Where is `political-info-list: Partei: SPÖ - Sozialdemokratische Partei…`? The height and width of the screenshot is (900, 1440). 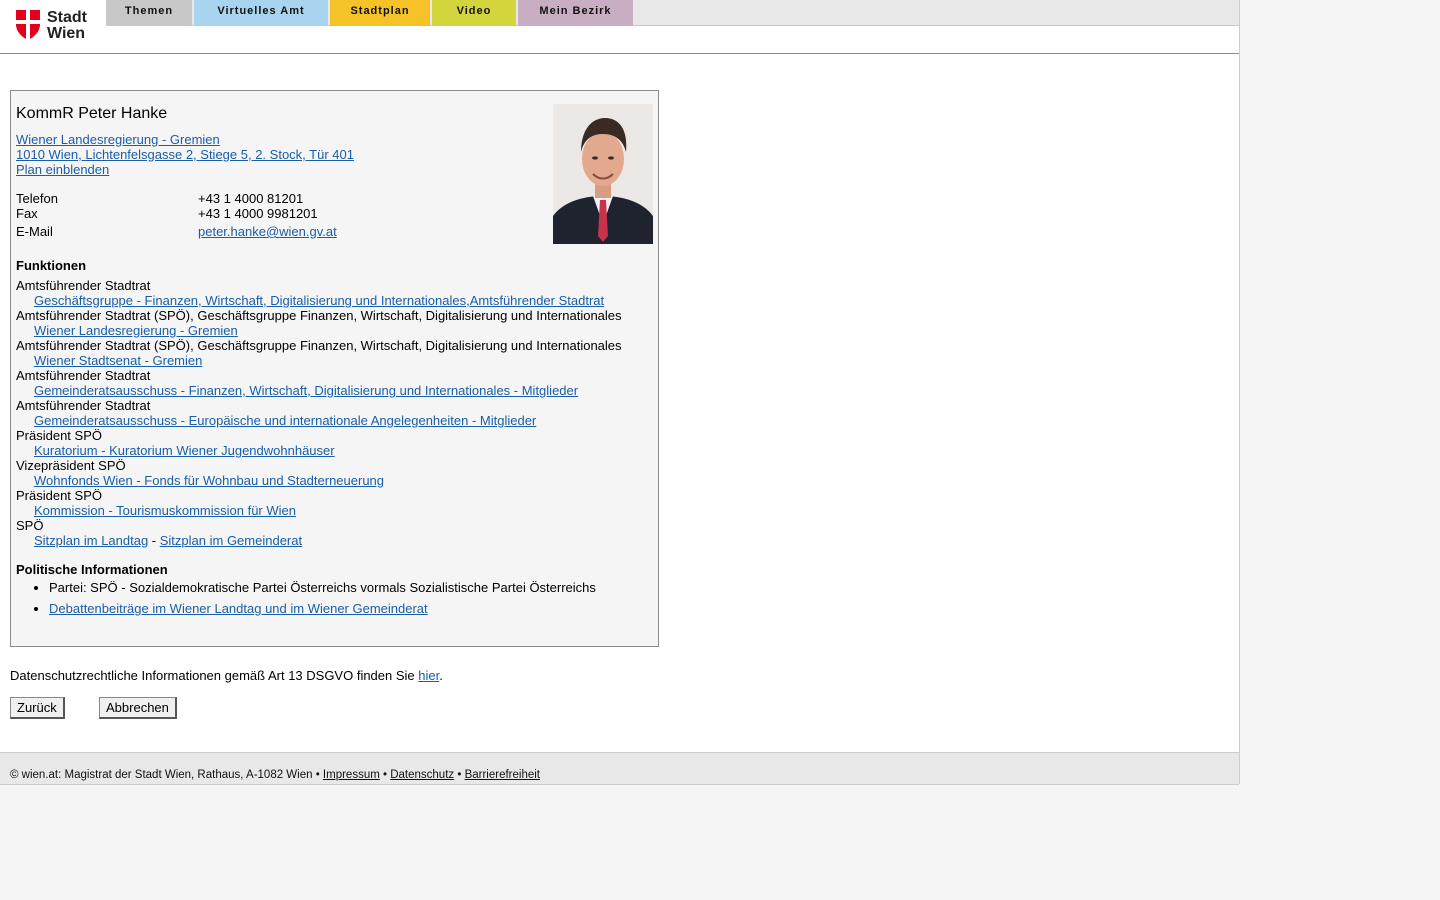
political-info-list: Partei: SPÖ - Sozialdemokratische Partei… is located at coordinates (306, 601).